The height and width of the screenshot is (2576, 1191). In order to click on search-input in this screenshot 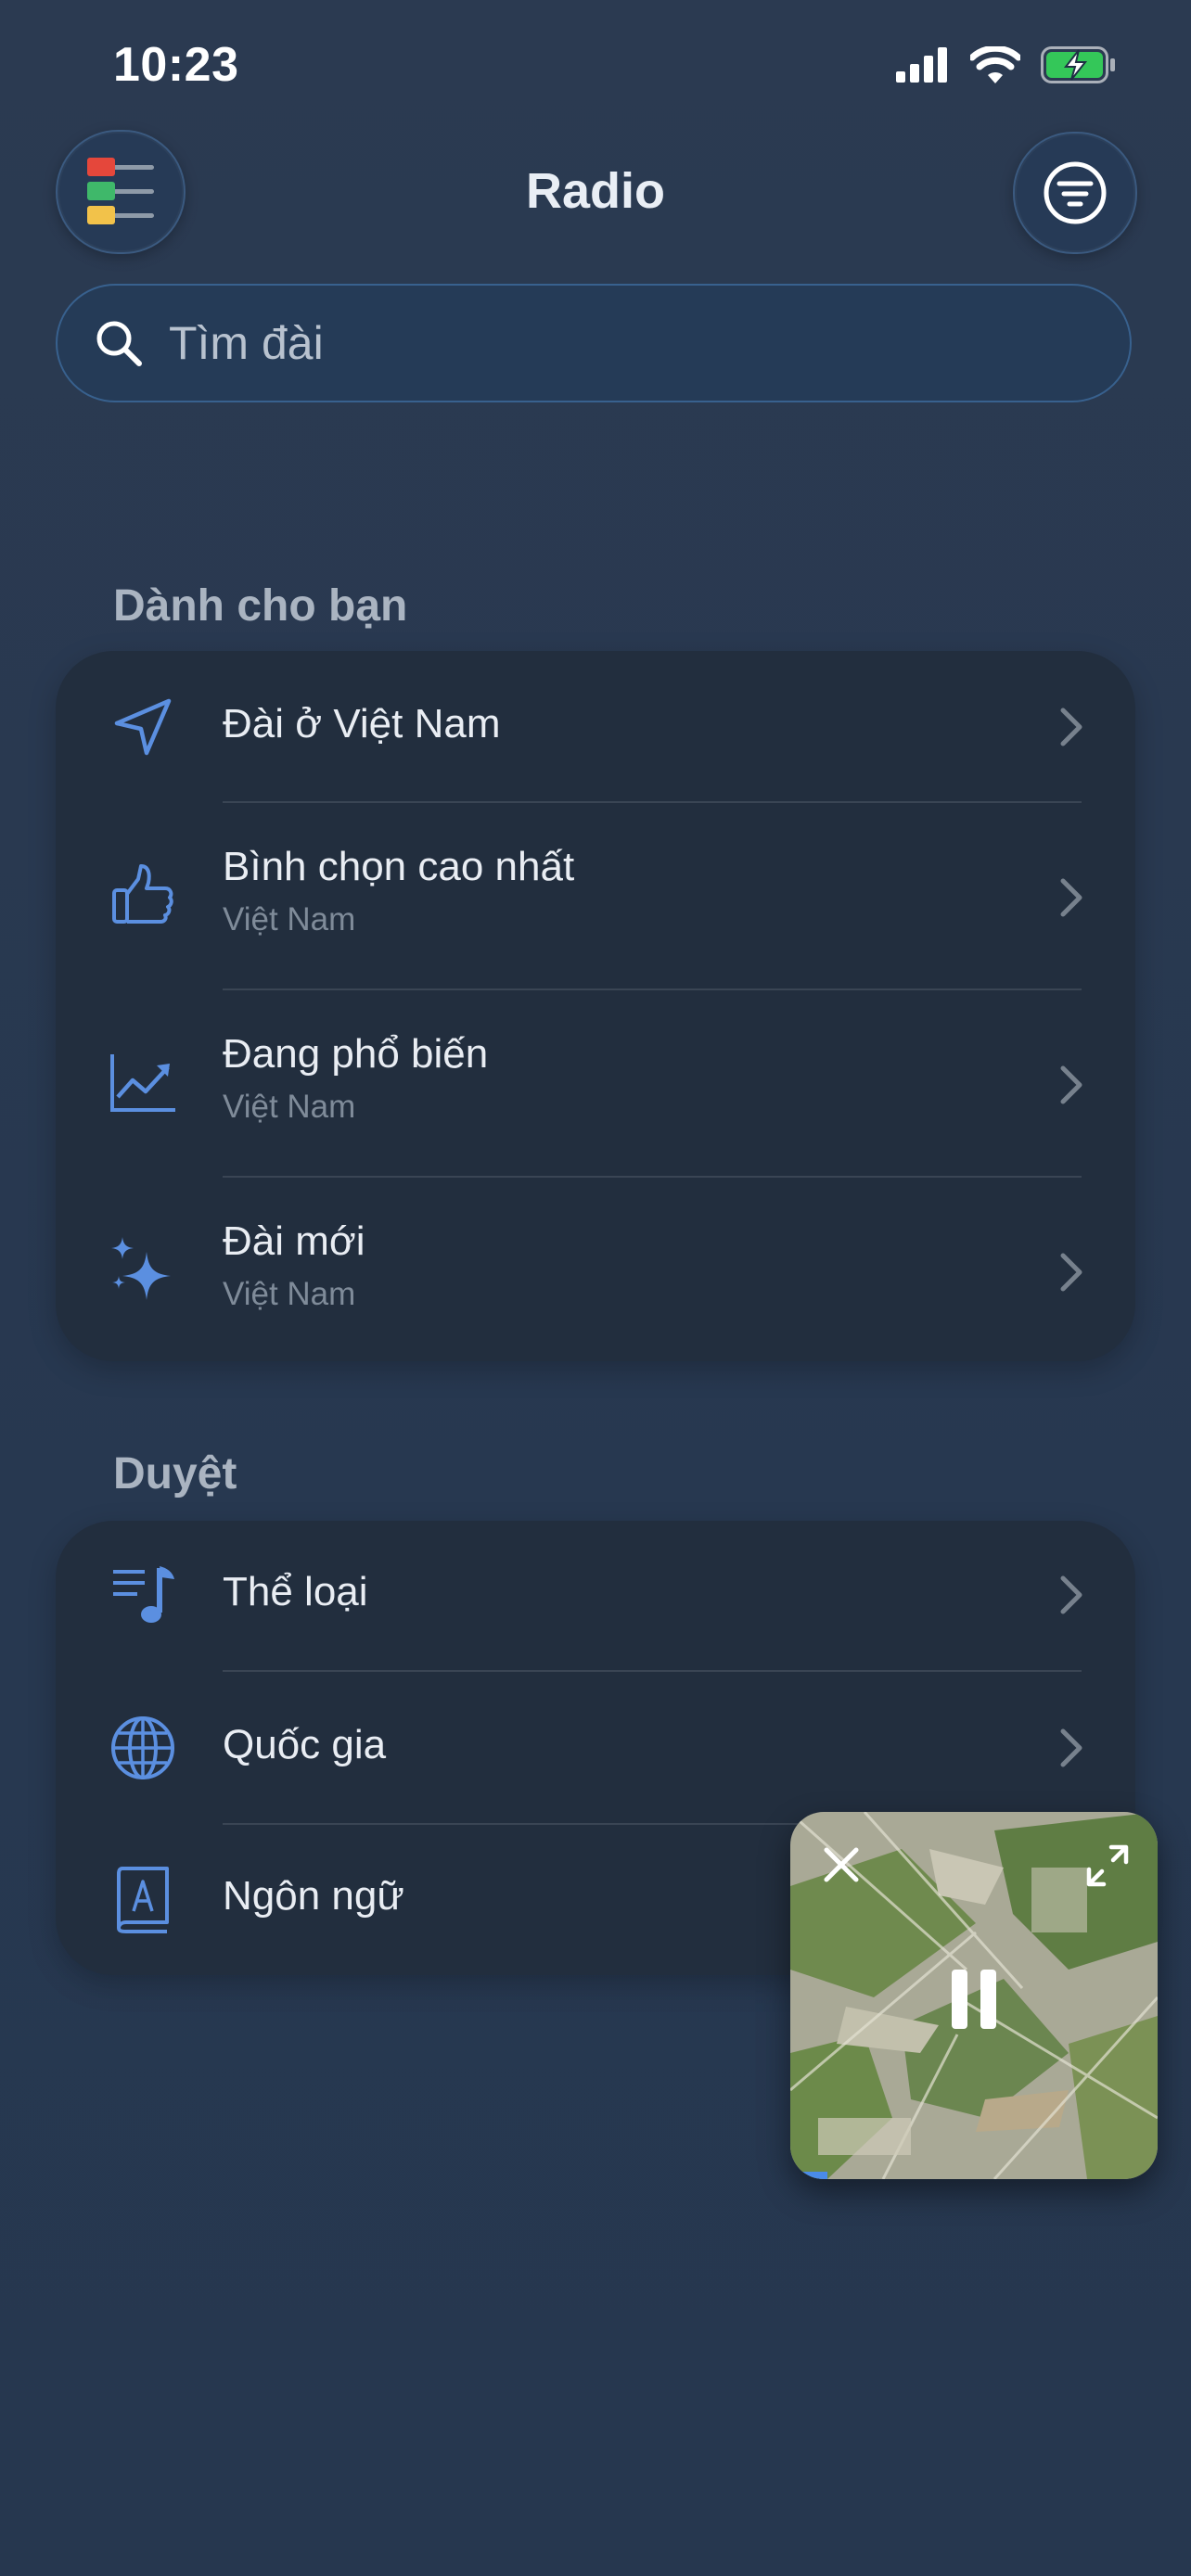, I will do `click(623, 343)`.